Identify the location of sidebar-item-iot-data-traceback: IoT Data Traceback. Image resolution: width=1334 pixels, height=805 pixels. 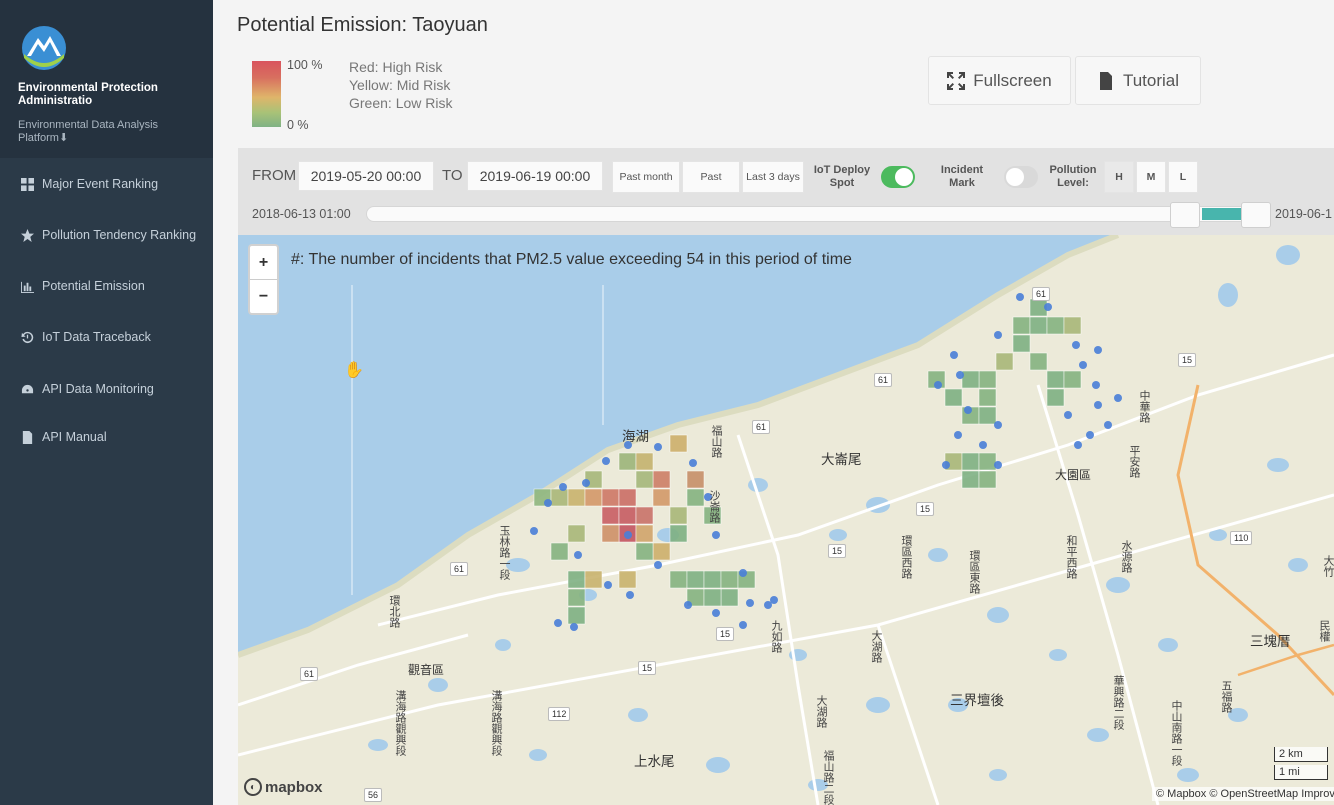
(106, 337).